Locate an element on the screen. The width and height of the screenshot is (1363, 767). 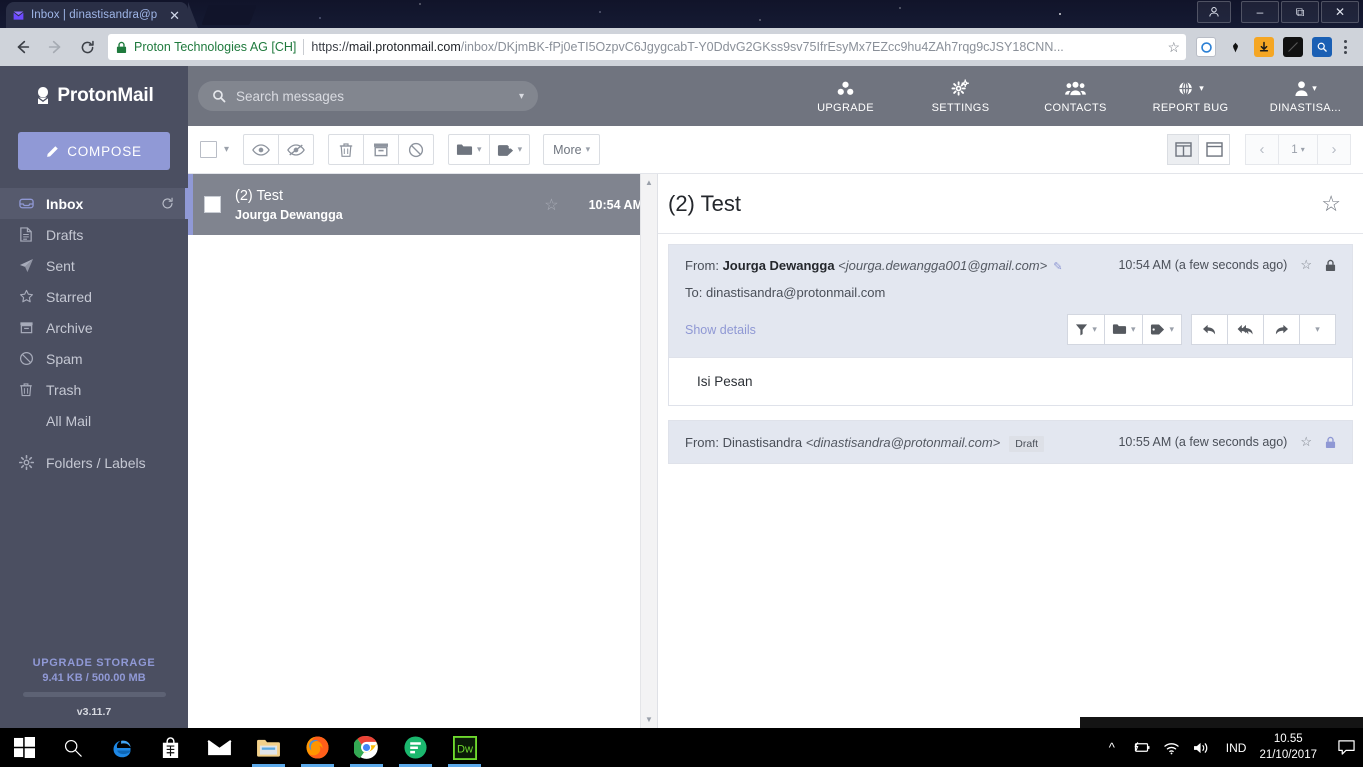
prev-page-button: ‹ is located at coordinates (1262, 149).